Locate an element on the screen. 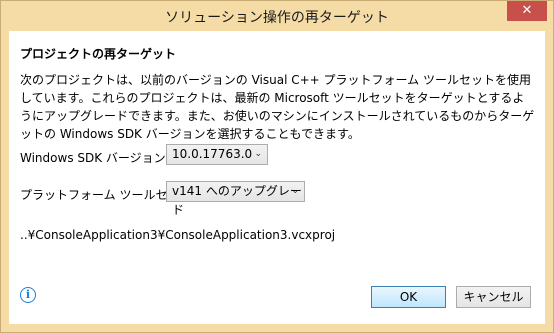 This screenshot has height=333, width=554. window-title: ソリューション操作の再ターゲット is located at coordinates (277, 18).